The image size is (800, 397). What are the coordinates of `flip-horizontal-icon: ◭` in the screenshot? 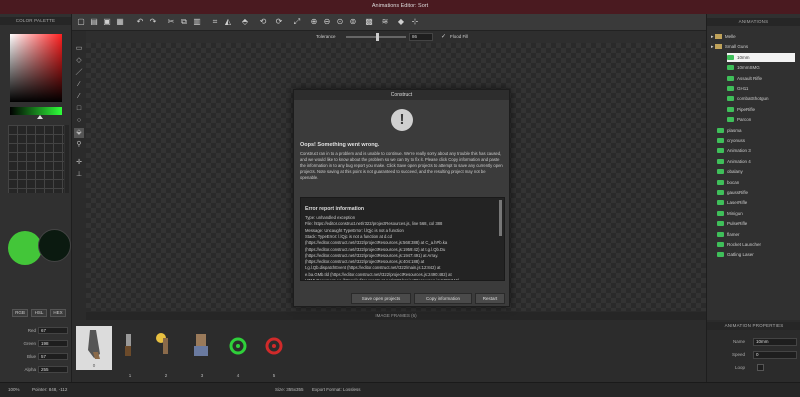 It's located at (228, 22).